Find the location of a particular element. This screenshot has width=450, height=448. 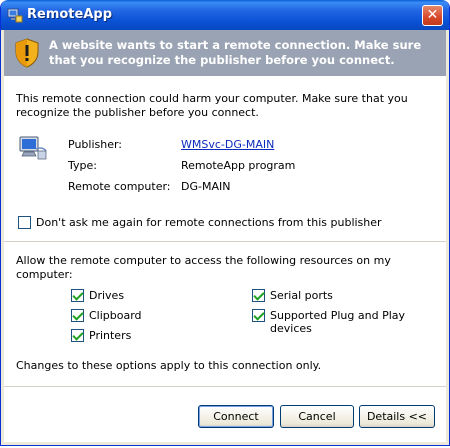

connect-button: Connect is located at coordinates (236, 416).